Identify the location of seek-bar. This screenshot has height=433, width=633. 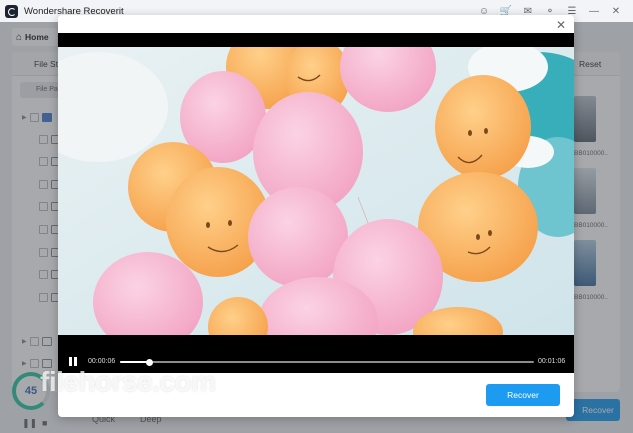
(327, 362).